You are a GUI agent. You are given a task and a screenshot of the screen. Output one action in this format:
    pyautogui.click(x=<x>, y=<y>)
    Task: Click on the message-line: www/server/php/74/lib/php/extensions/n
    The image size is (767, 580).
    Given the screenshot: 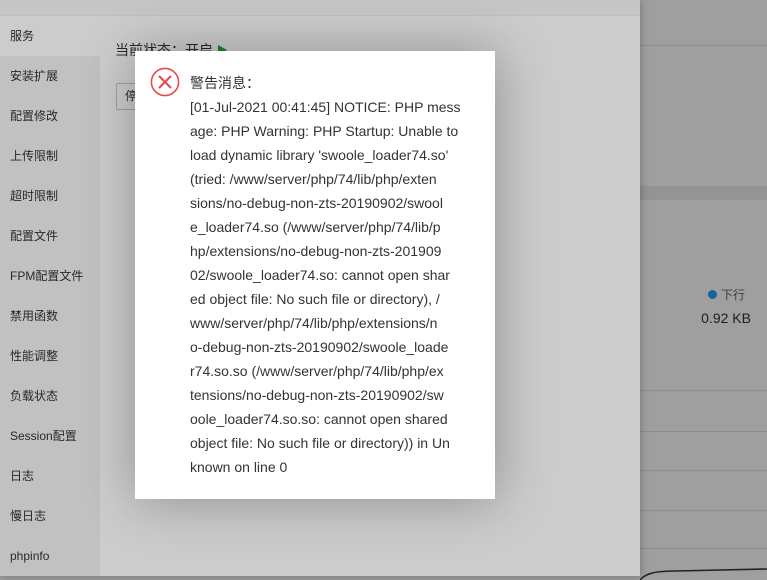 What is the action you would take?
    pyautogui.click(x=314, y=323)
    